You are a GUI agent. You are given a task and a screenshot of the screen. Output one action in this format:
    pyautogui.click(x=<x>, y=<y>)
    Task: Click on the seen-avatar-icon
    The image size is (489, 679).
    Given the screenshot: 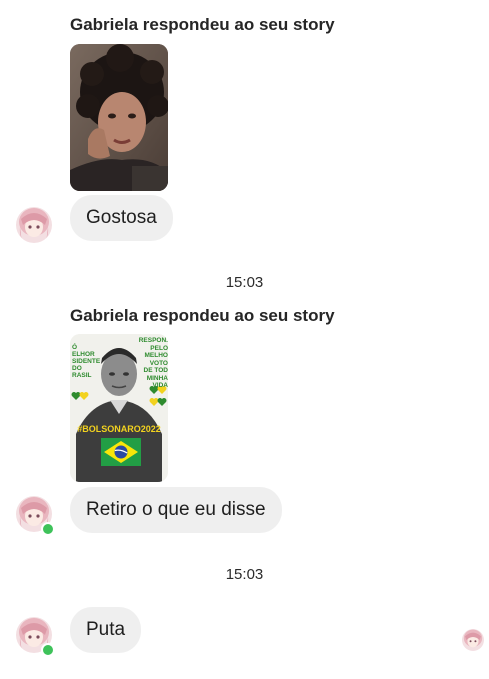 What is the action you would take?
    pyautogui.click(x=473, y=640)
    